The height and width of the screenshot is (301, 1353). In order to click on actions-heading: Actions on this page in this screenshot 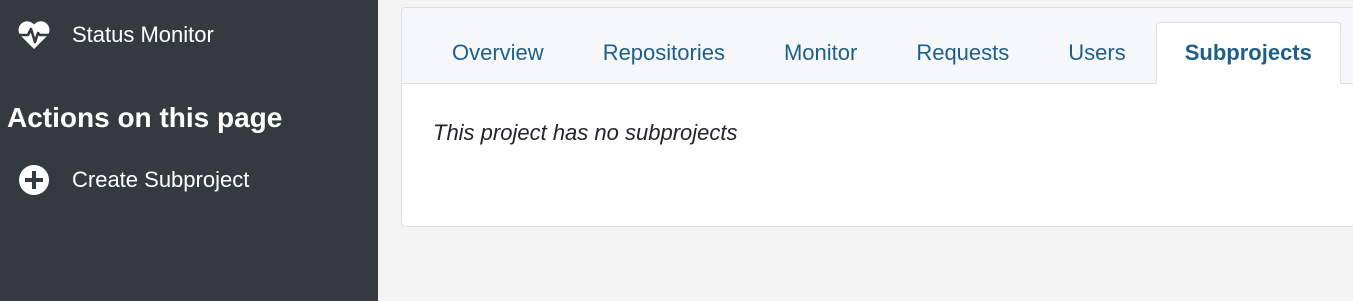, I will do `click(145, 117)`.